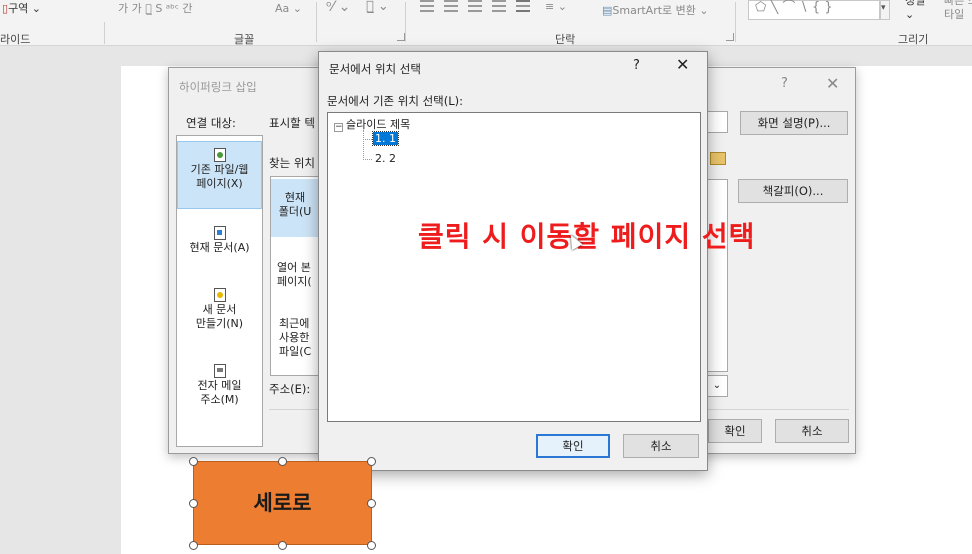 The image size is (972, 554). Describe the element at coordinates (219, 155) in the screenshot. I see `web-page-icon` at that location.